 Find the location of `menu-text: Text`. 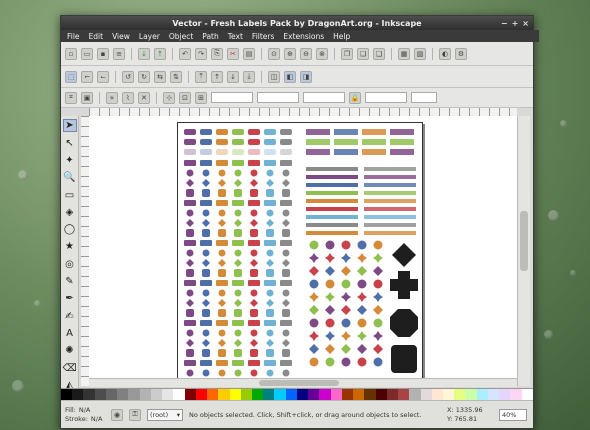

menu-text: Text is located at coordinates (235, 36).